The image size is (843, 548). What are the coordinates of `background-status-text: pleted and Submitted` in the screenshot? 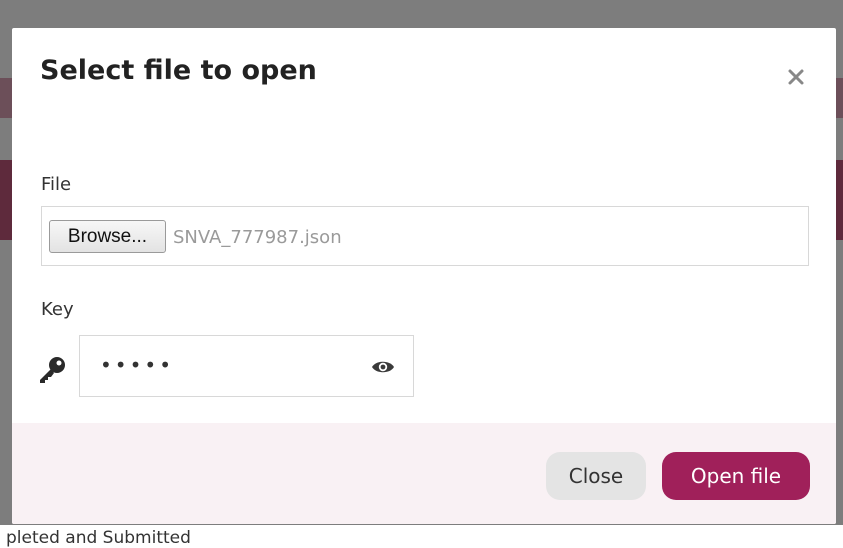 It's located at (98, 538).